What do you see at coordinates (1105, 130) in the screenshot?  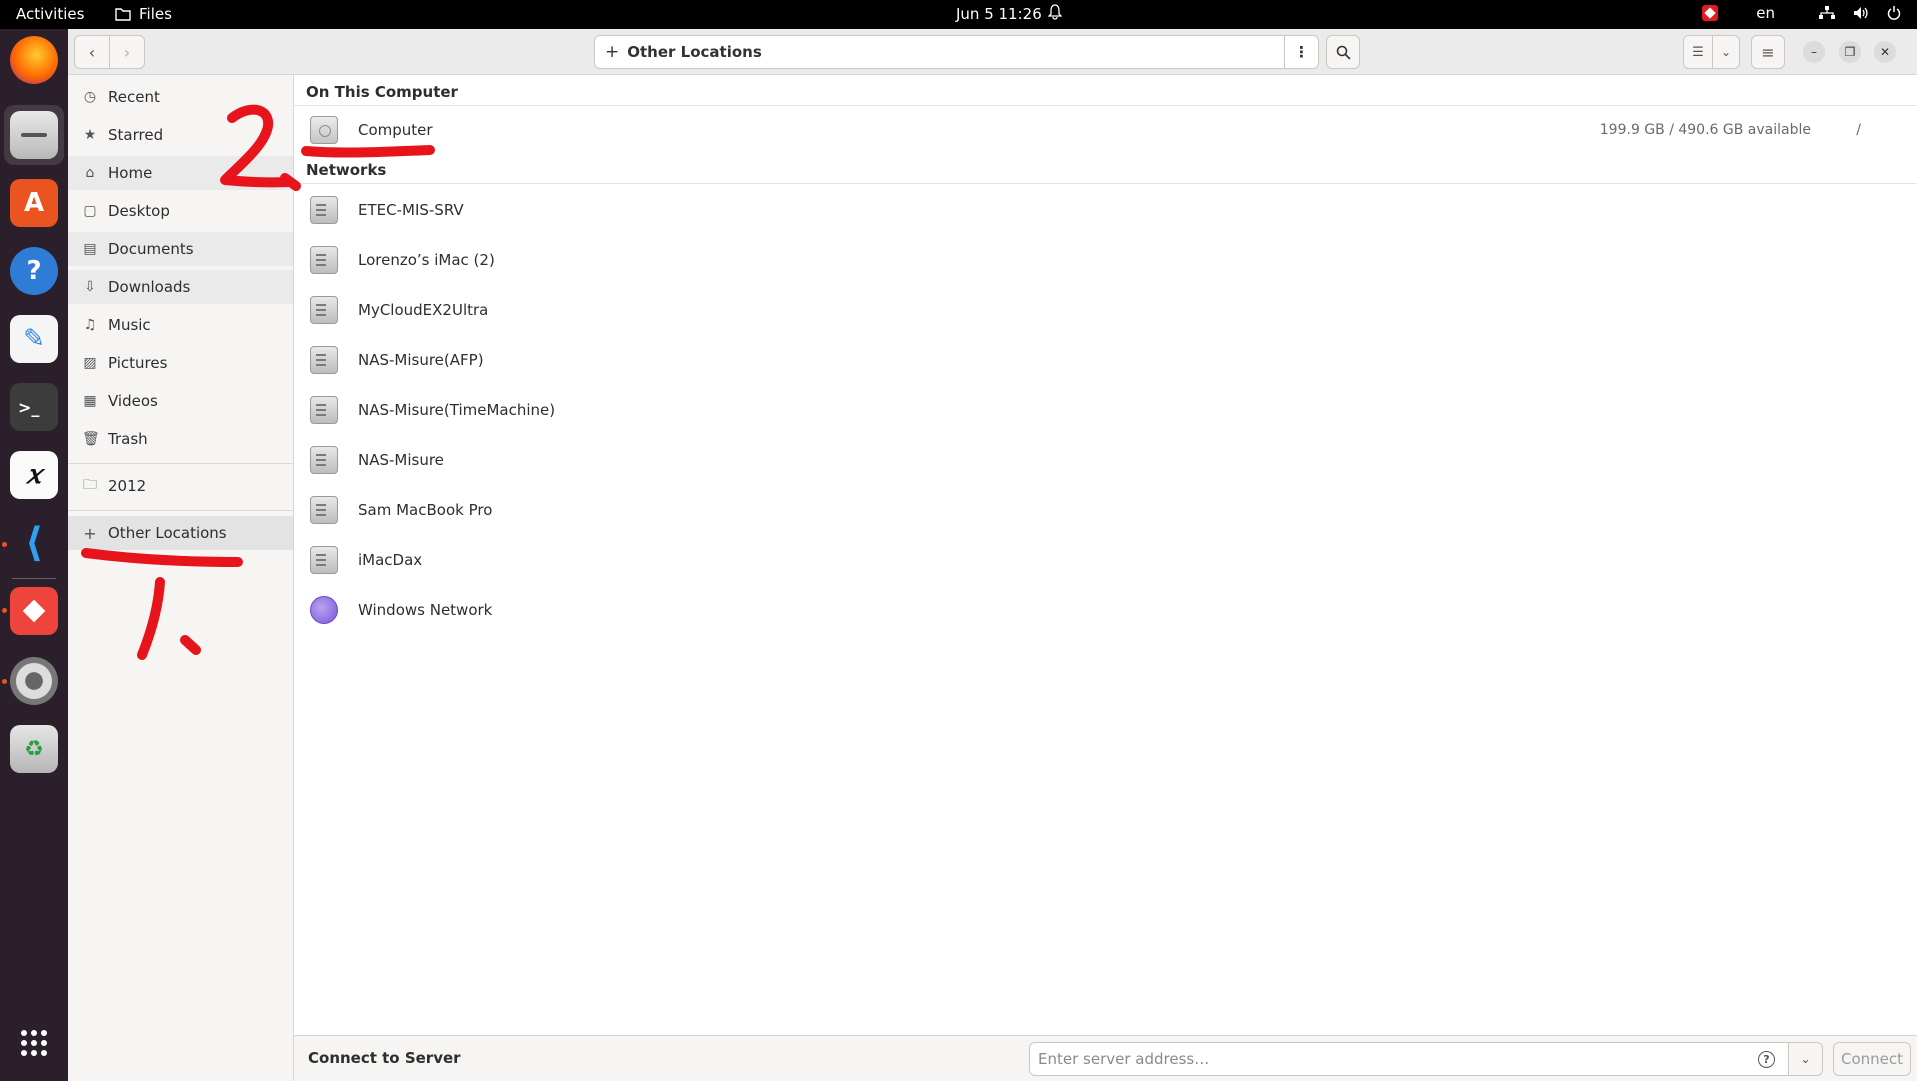 I see `location-row-computer: Computer 199.9 GB / 490.6 GB available /` at bounding box center [1105, 130].